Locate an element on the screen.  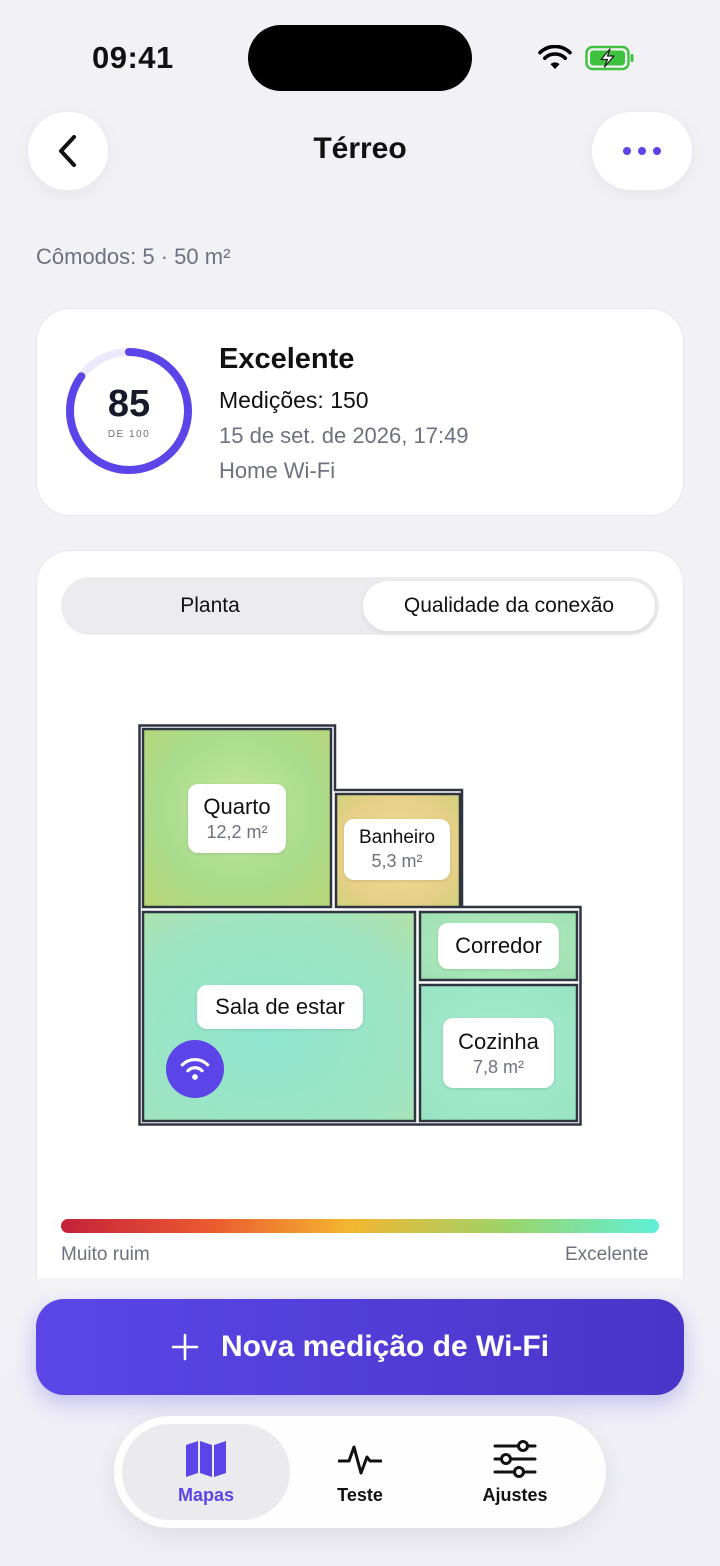
tab-test: Teste is located at coordinates (360, 1472).